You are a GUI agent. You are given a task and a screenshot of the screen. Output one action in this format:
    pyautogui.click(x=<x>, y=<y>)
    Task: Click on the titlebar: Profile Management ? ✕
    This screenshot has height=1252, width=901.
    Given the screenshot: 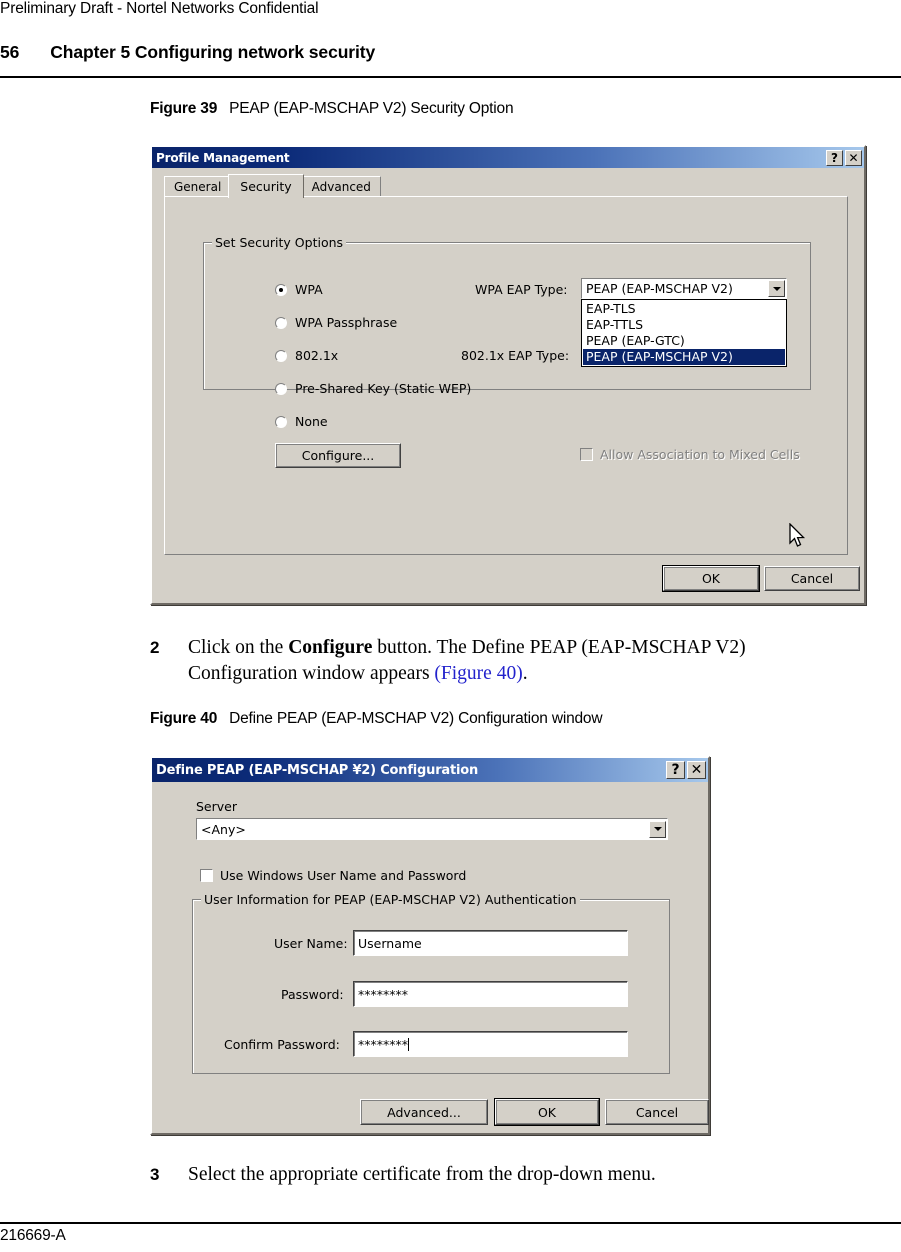 What is the action you would take?
    pyautogui.click(x=508, y=157)
    